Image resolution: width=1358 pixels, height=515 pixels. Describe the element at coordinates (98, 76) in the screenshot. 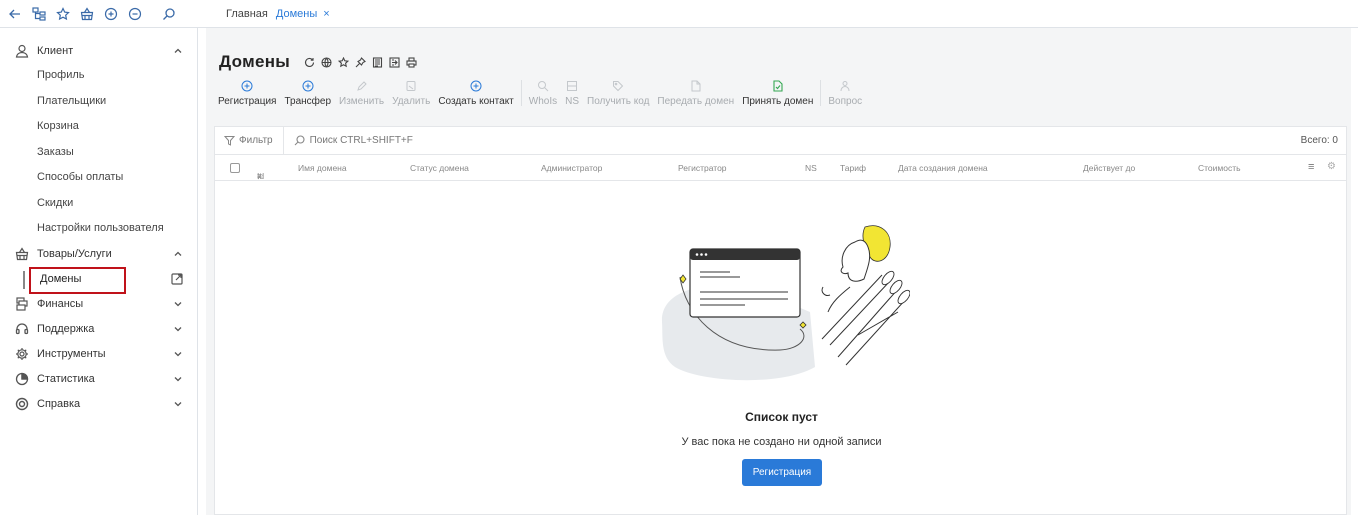

I see `sidebar-item-profile: Профиль` at that location.